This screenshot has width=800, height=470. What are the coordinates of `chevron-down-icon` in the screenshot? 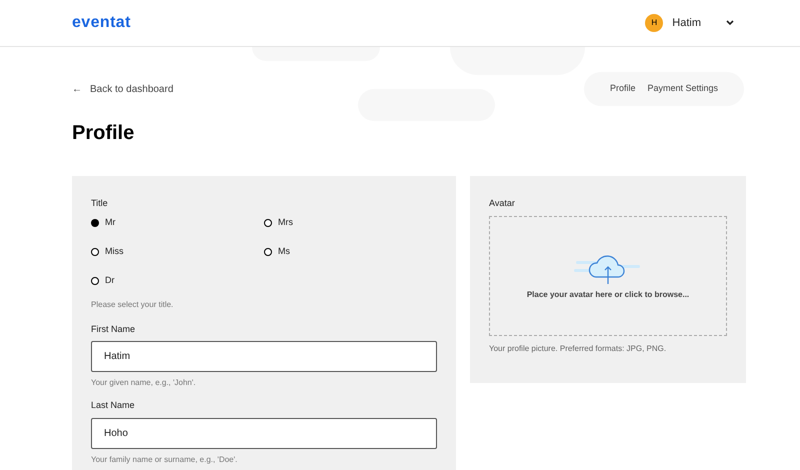 It's located at (730, 23).